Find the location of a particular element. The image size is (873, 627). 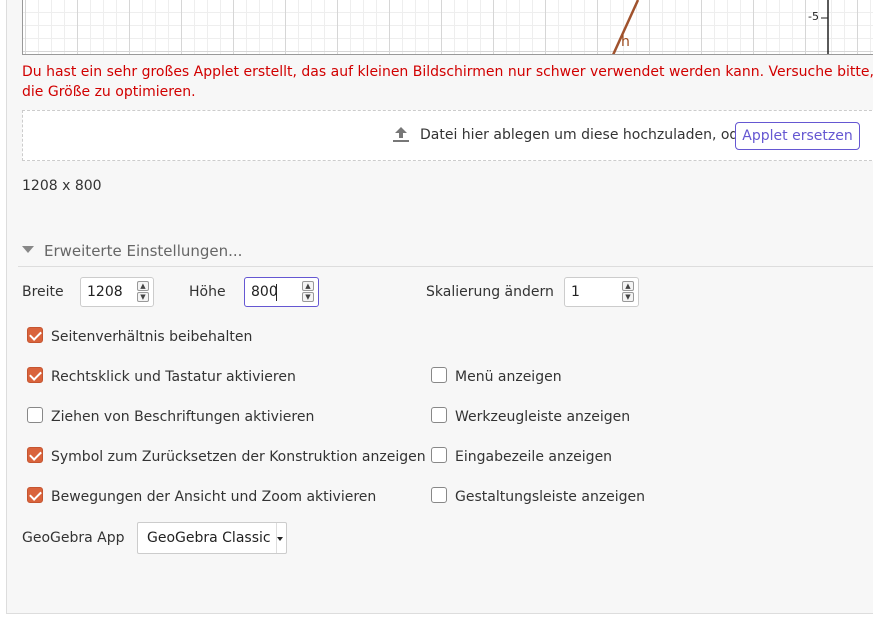

width-label: Breite is located at coordinates (43, 292).